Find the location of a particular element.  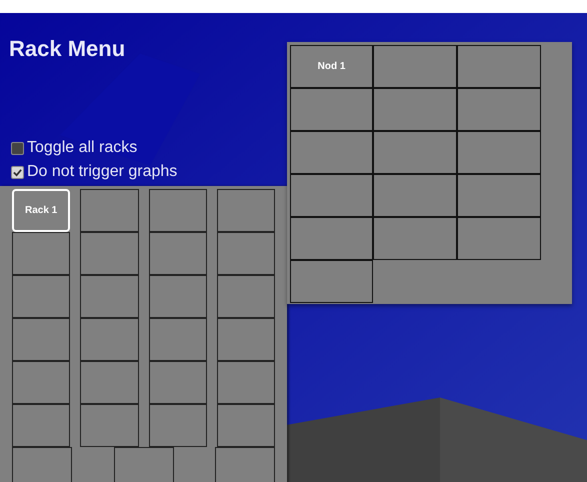

node-button: Nod 1 is located at coordinates (331, 66).